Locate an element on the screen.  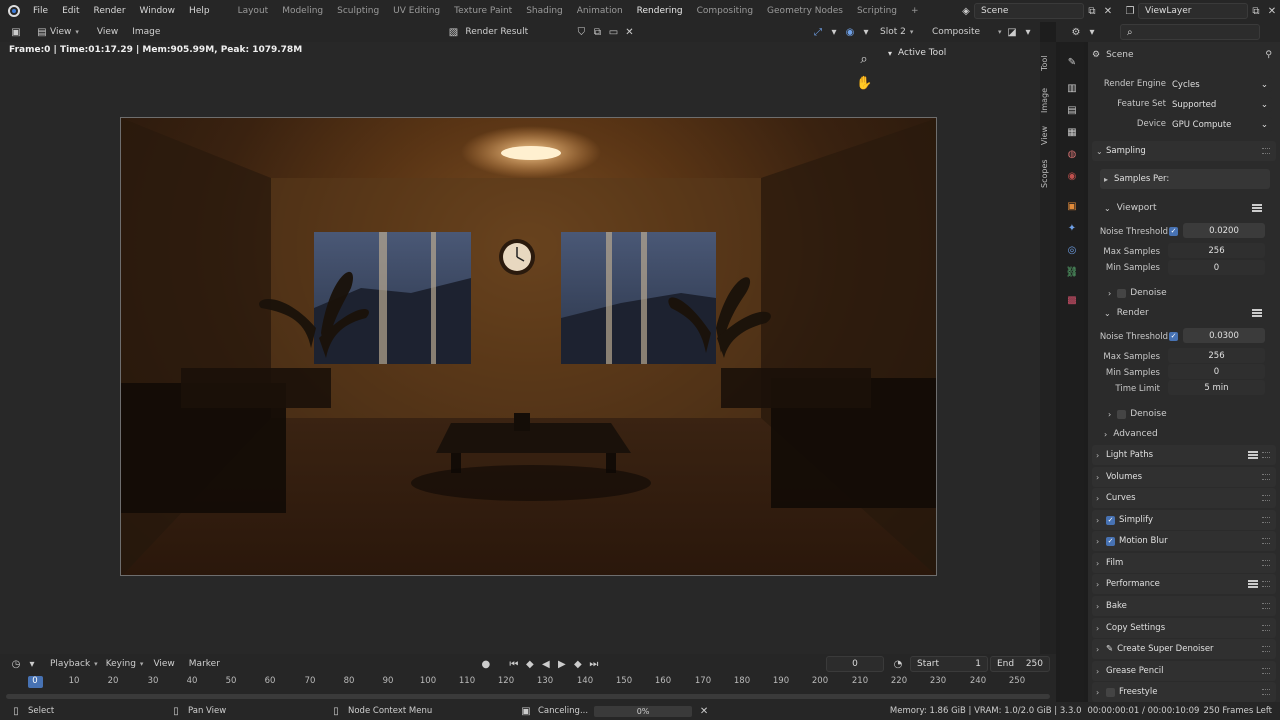
cancel-job-icon: ✕ is located at coordinates (704, 711).